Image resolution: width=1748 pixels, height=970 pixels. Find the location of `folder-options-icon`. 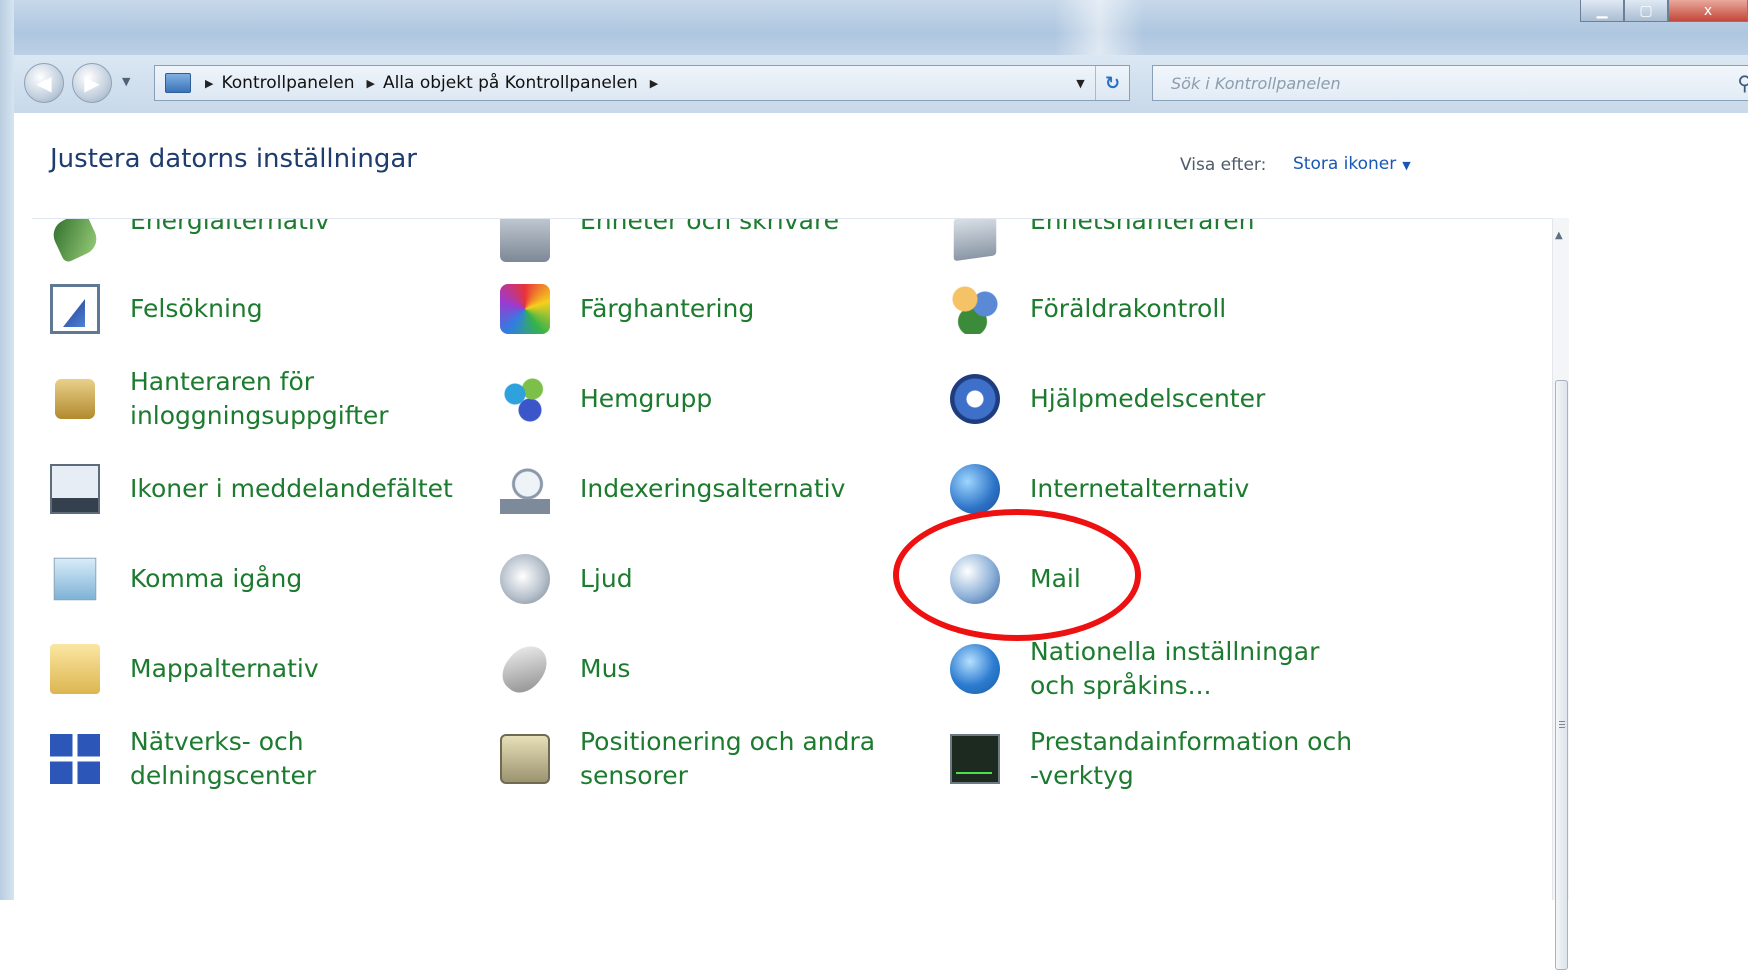

folder-options-icon is located at coordinates (75, 669).